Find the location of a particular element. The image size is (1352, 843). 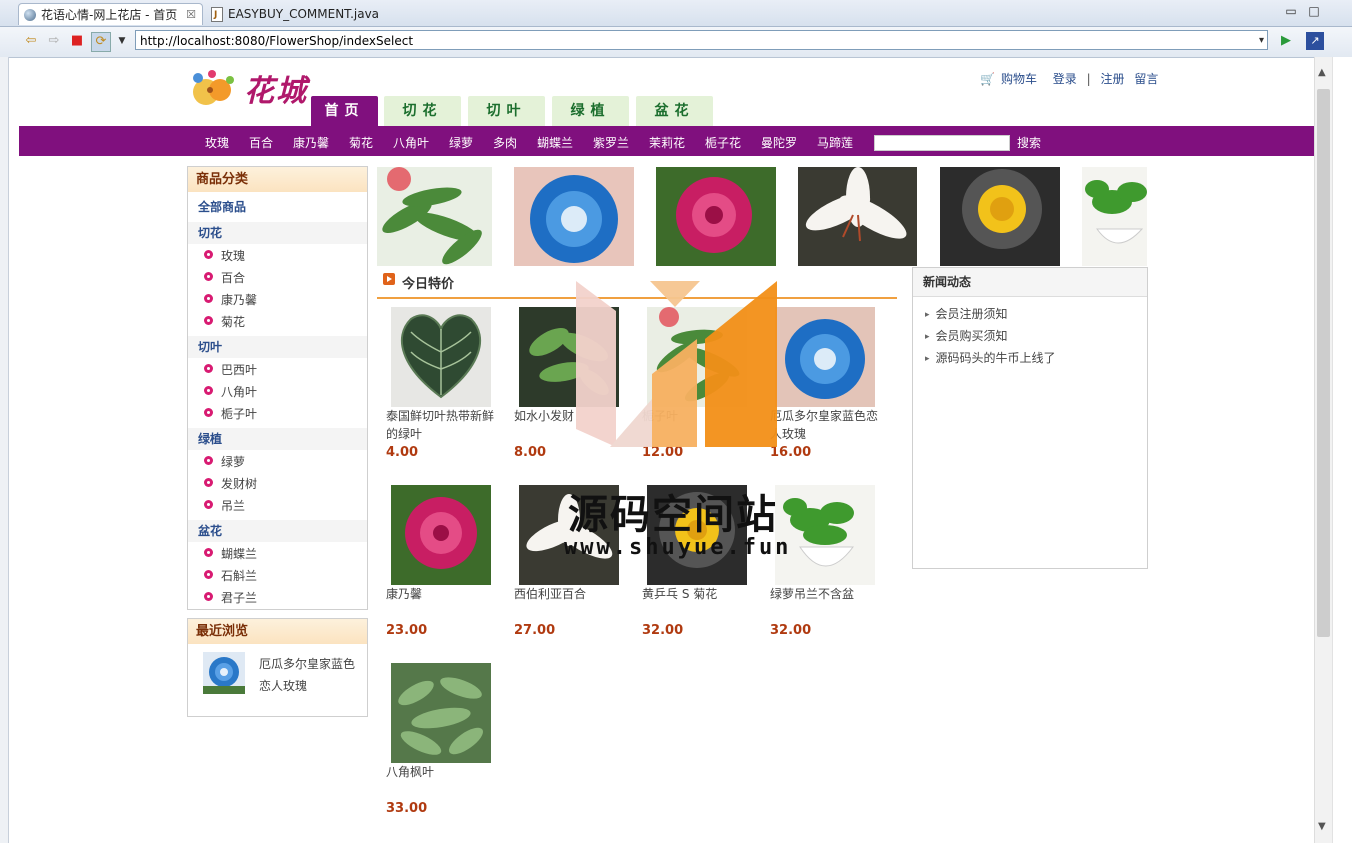

tab-home: 首页 is located at coordinates (344, 111).